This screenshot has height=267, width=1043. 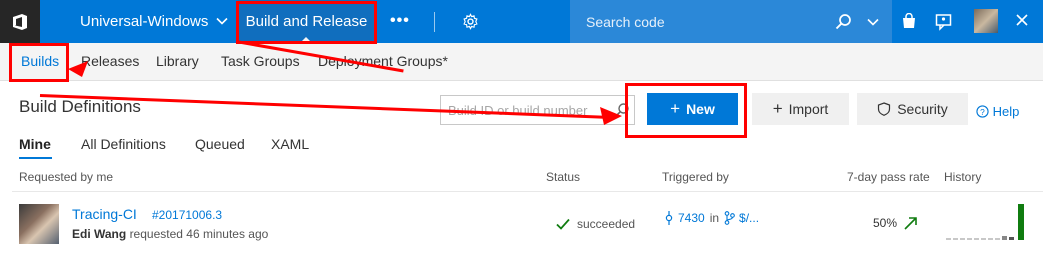 I want to click on build-number-link: #20171006.3, so click(x=187, y=215).